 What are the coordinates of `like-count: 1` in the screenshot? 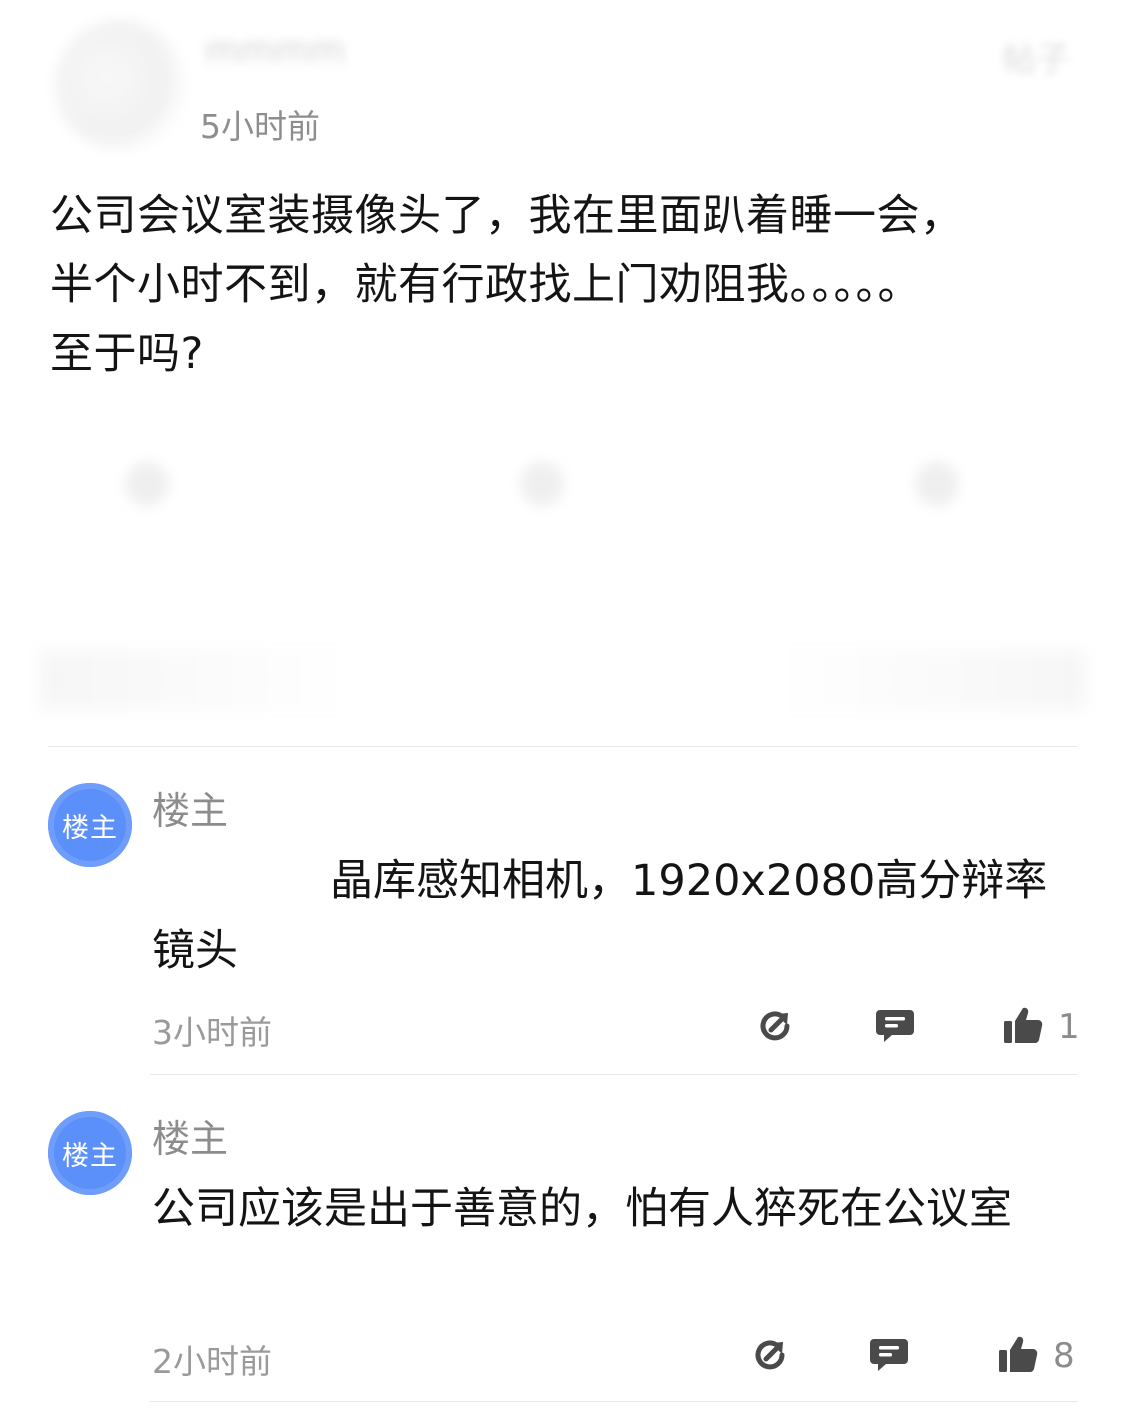 It's located at (1069, 1027).